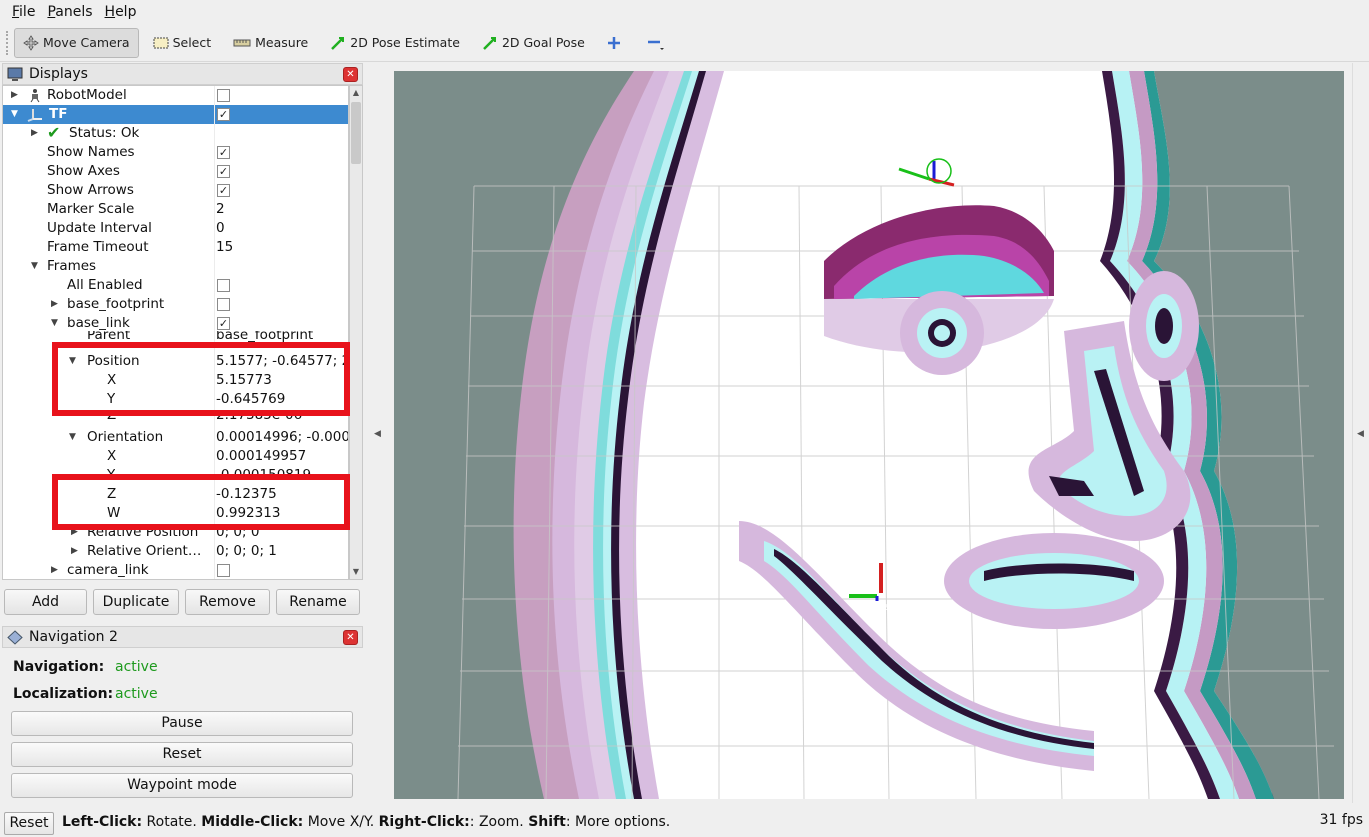 This screenshot has width=1369, height=837. Describe the element at coordinates (282, 228) in the screenshot. I see `tree-value: 0` at that location.